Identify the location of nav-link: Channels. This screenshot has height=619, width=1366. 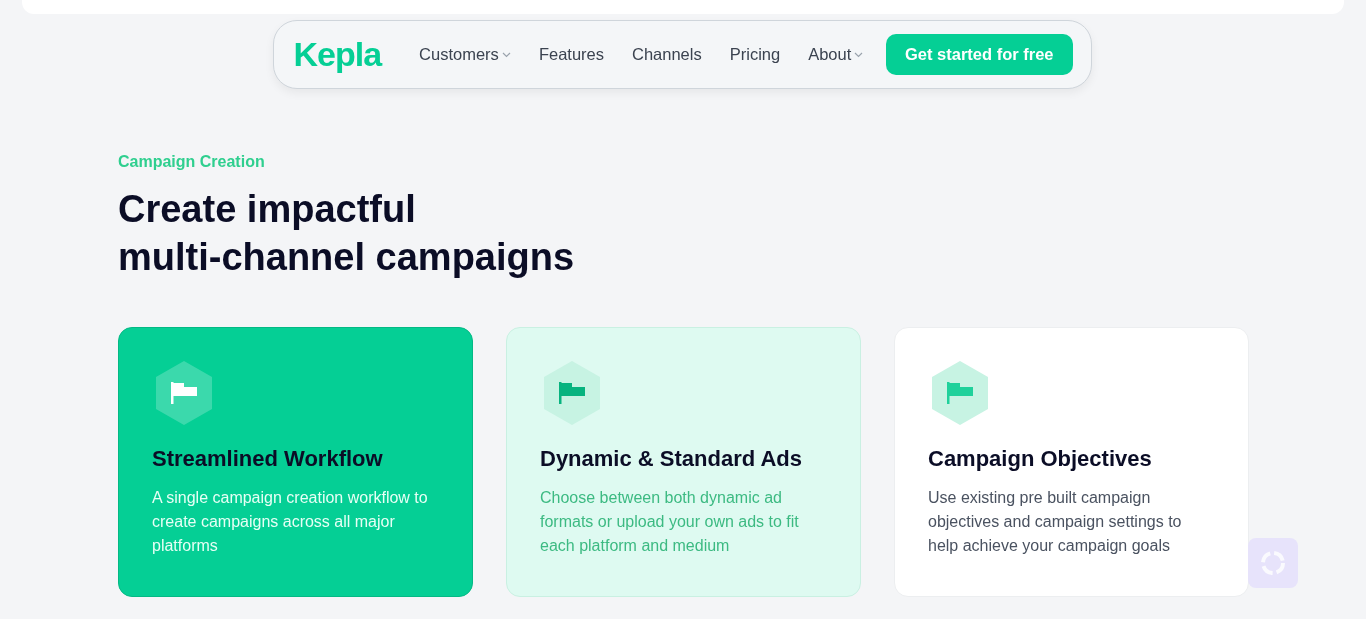
(667, 54).